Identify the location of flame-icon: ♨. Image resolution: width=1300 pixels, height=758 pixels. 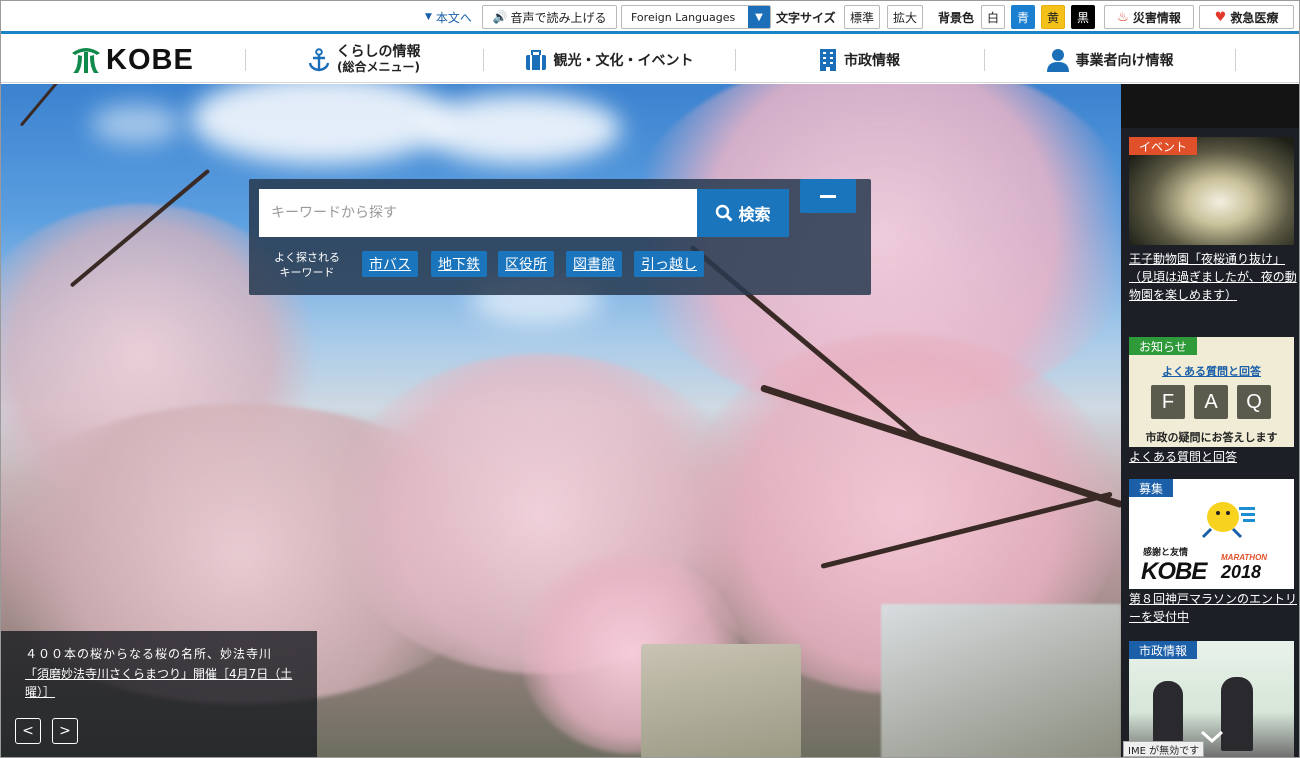
(1123, 17).